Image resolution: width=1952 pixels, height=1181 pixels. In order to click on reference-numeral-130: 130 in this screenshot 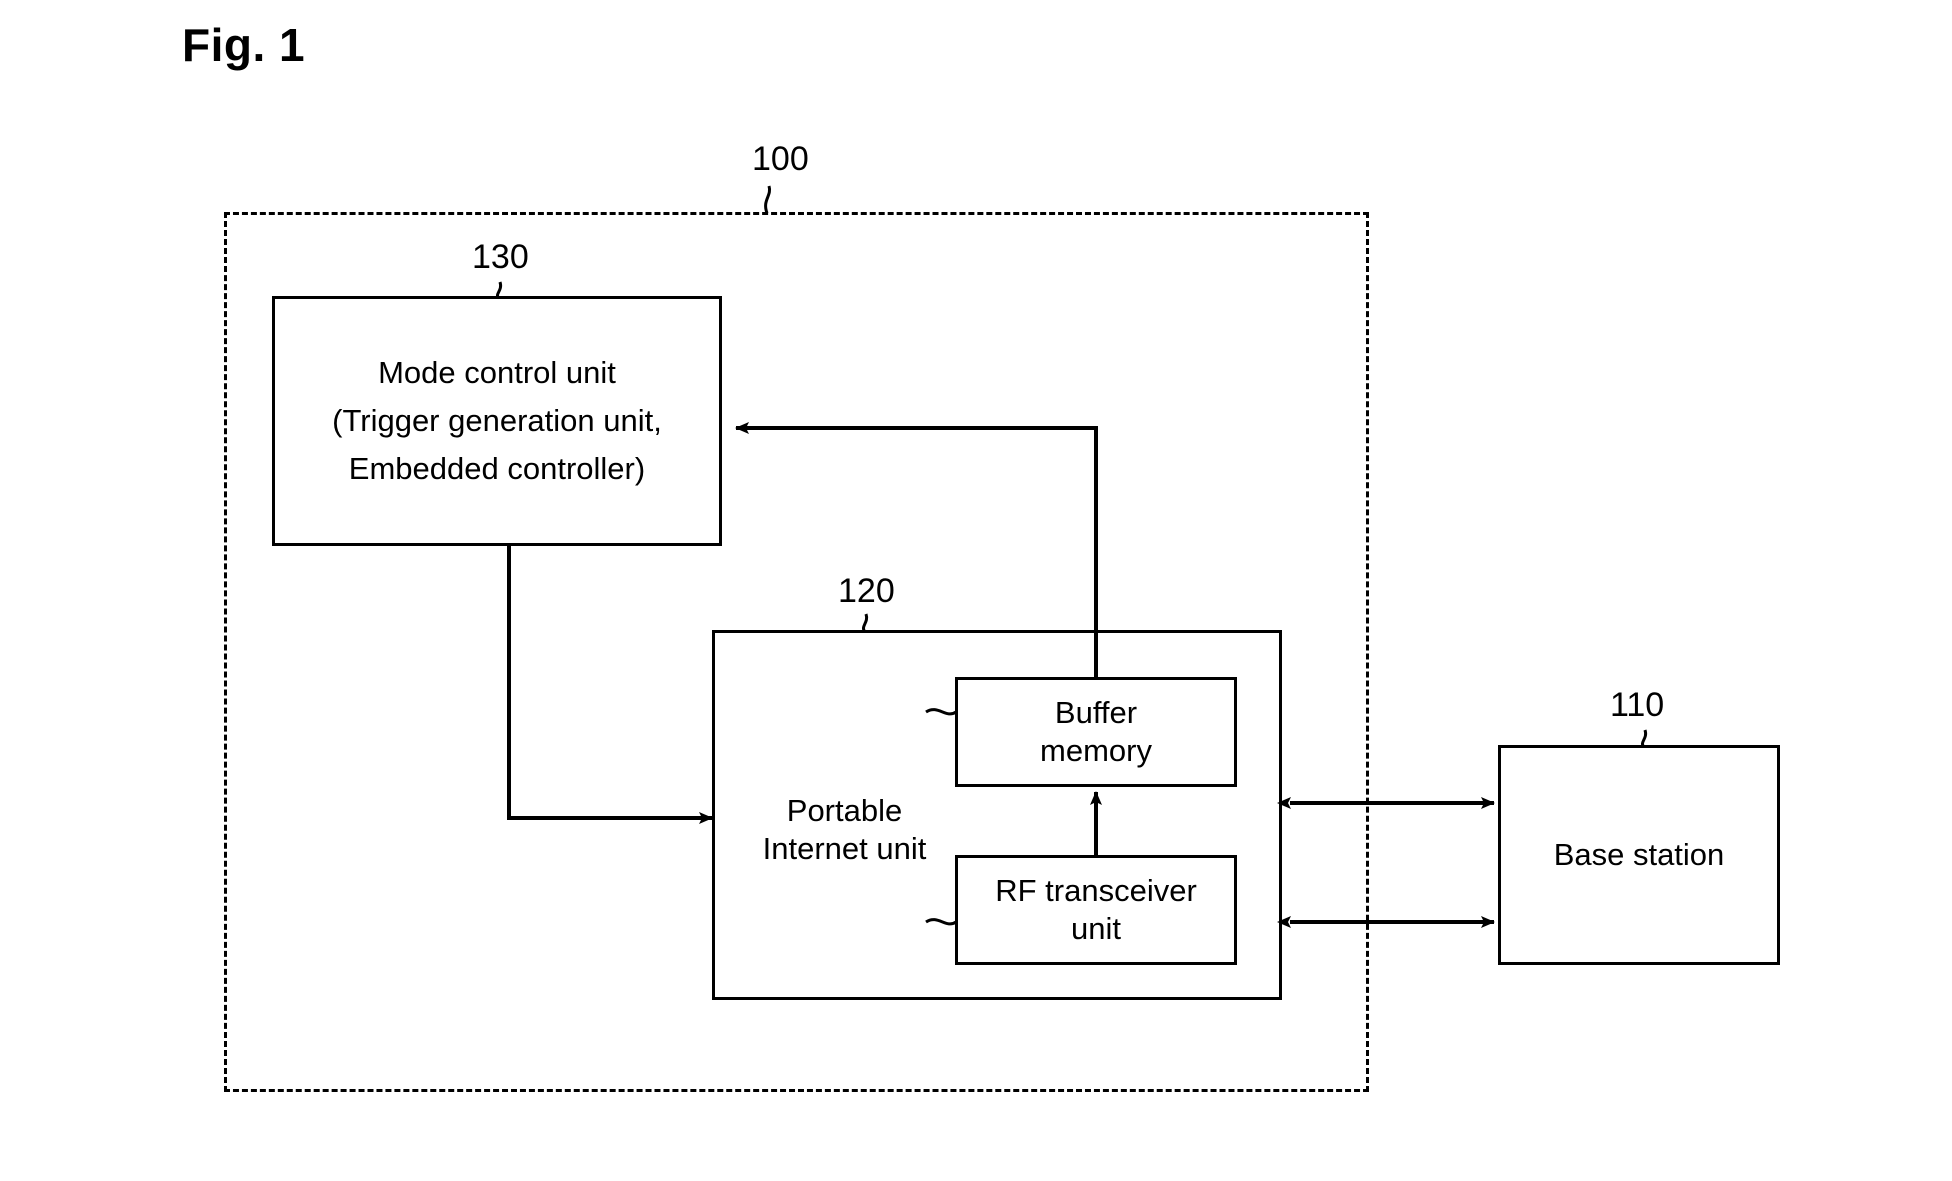, I will do `click(500, 257)`.